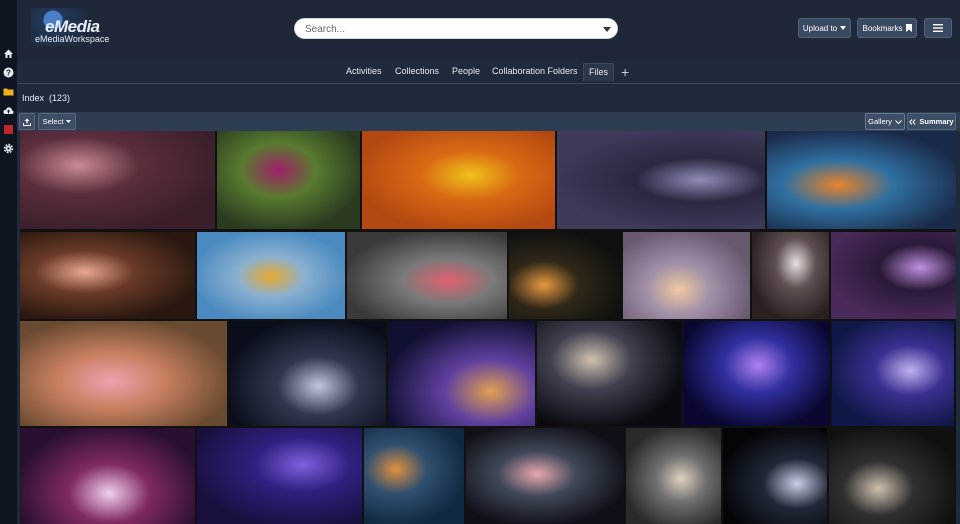  What do you see at coordinates (72, 39) in the screenshot?
I see `workspace-name: eMediaWorkspace` at bounding box center [72, 39].